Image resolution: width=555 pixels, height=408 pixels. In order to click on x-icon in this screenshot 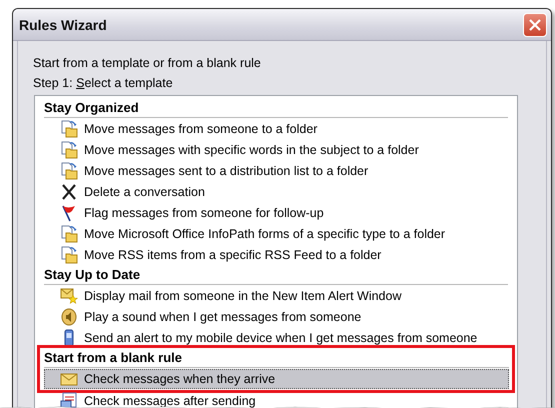, I will do `click(69, 192)`.